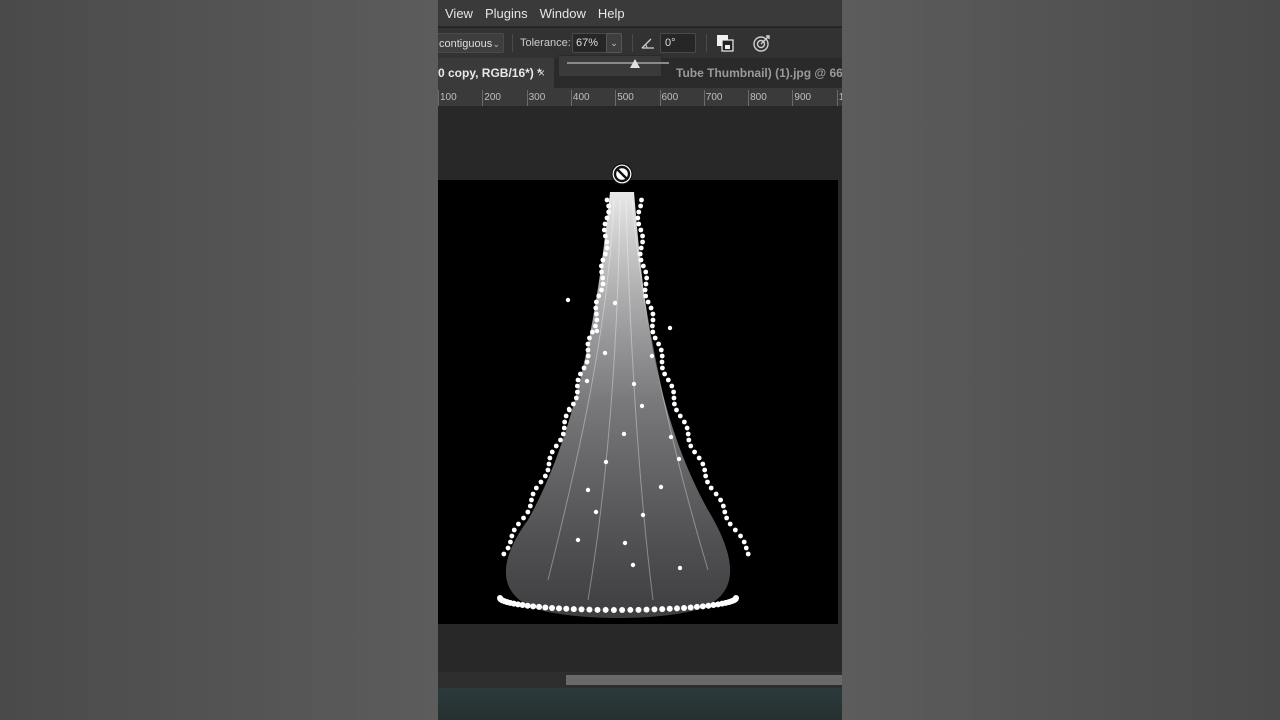  What do you see at coordinates (640, 13) in the screenshot?
I see `menu-bar: View Plugins Window Help` at bounding box center [640, 13].